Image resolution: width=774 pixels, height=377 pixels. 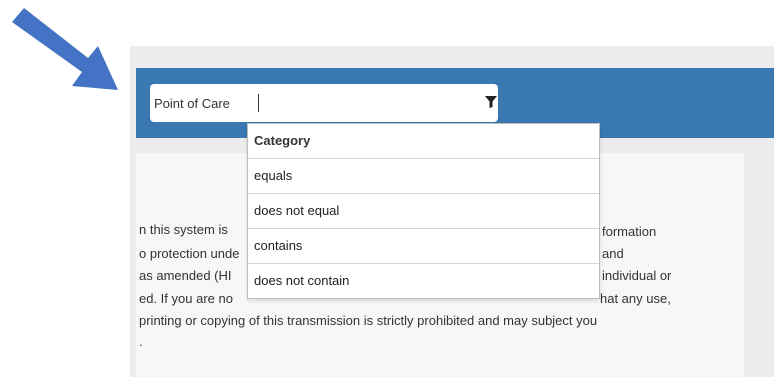 What do you see at coordinates (423, 176) in the screenshot?
I see `dropdown-option-equals: equals` at bounding box center [423, 176].